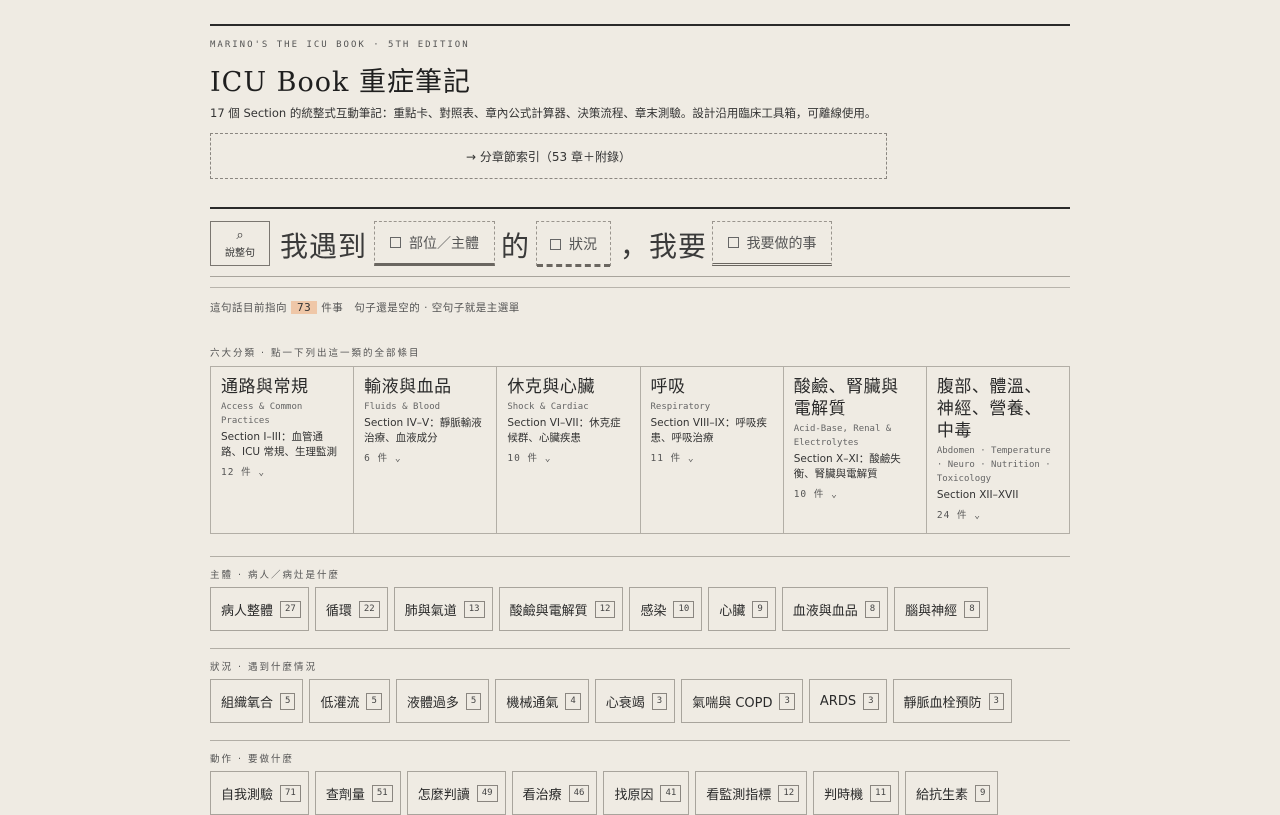 The image size is (1280, 815). I want to click on subject-chip: 感染 10, so click(666, 609).